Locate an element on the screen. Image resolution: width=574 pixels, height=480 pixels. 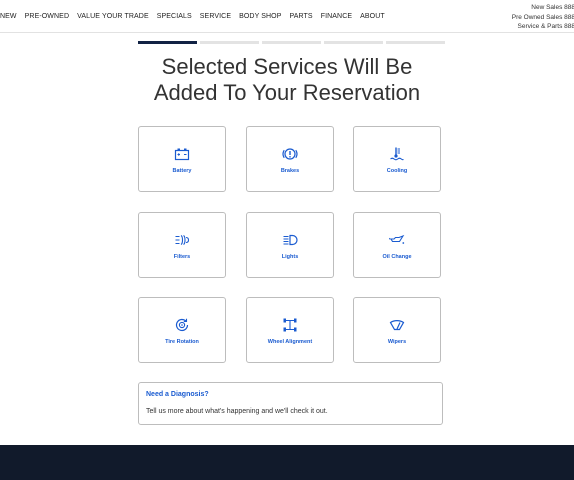
service-label-cooling: Cooling is located at coordinates (397, 171).